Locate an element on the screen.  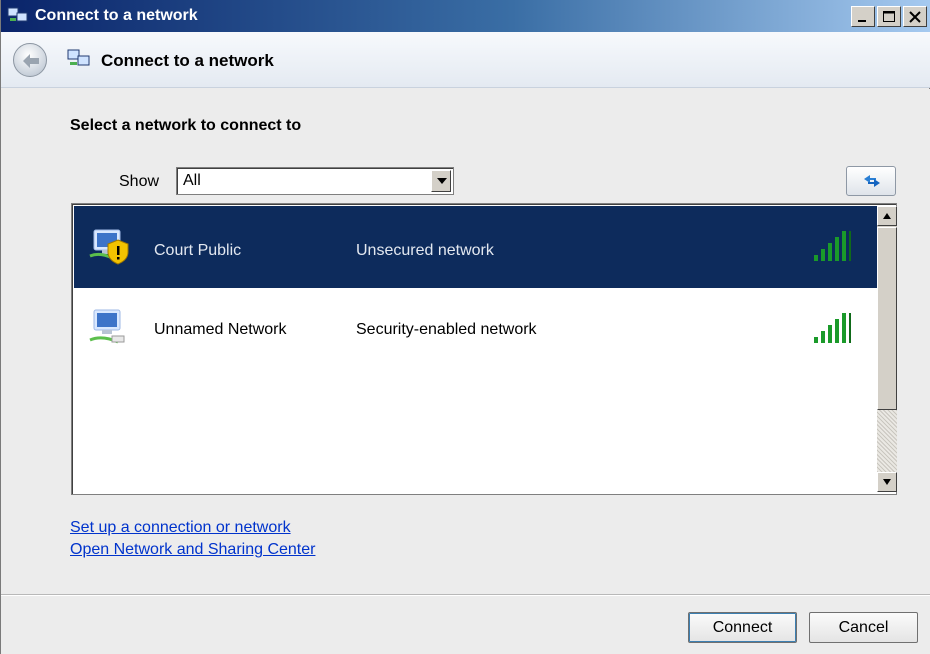
network-list-scrollbar is located at coordinates (887, 349).